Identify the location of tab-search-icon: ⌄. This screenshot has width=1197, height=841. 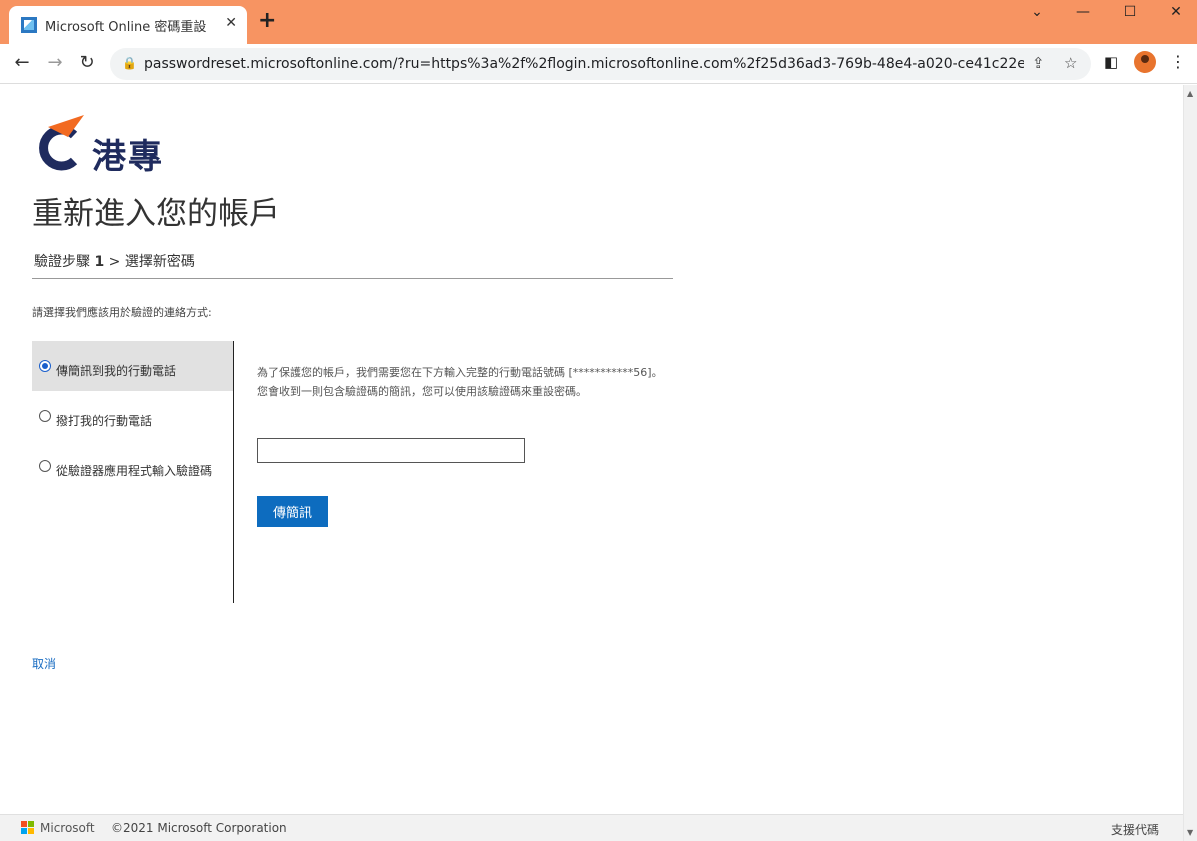
(1037, 14).